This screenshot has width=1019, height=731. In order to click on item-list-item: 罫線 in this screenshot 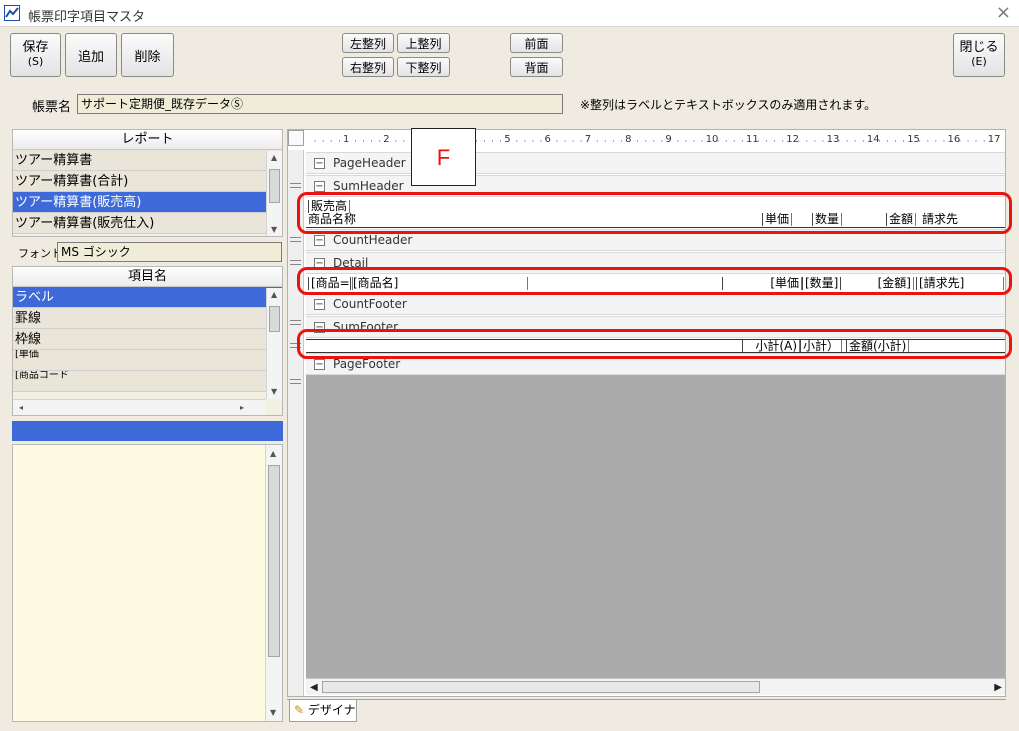, I will do `click(147, 318)`.